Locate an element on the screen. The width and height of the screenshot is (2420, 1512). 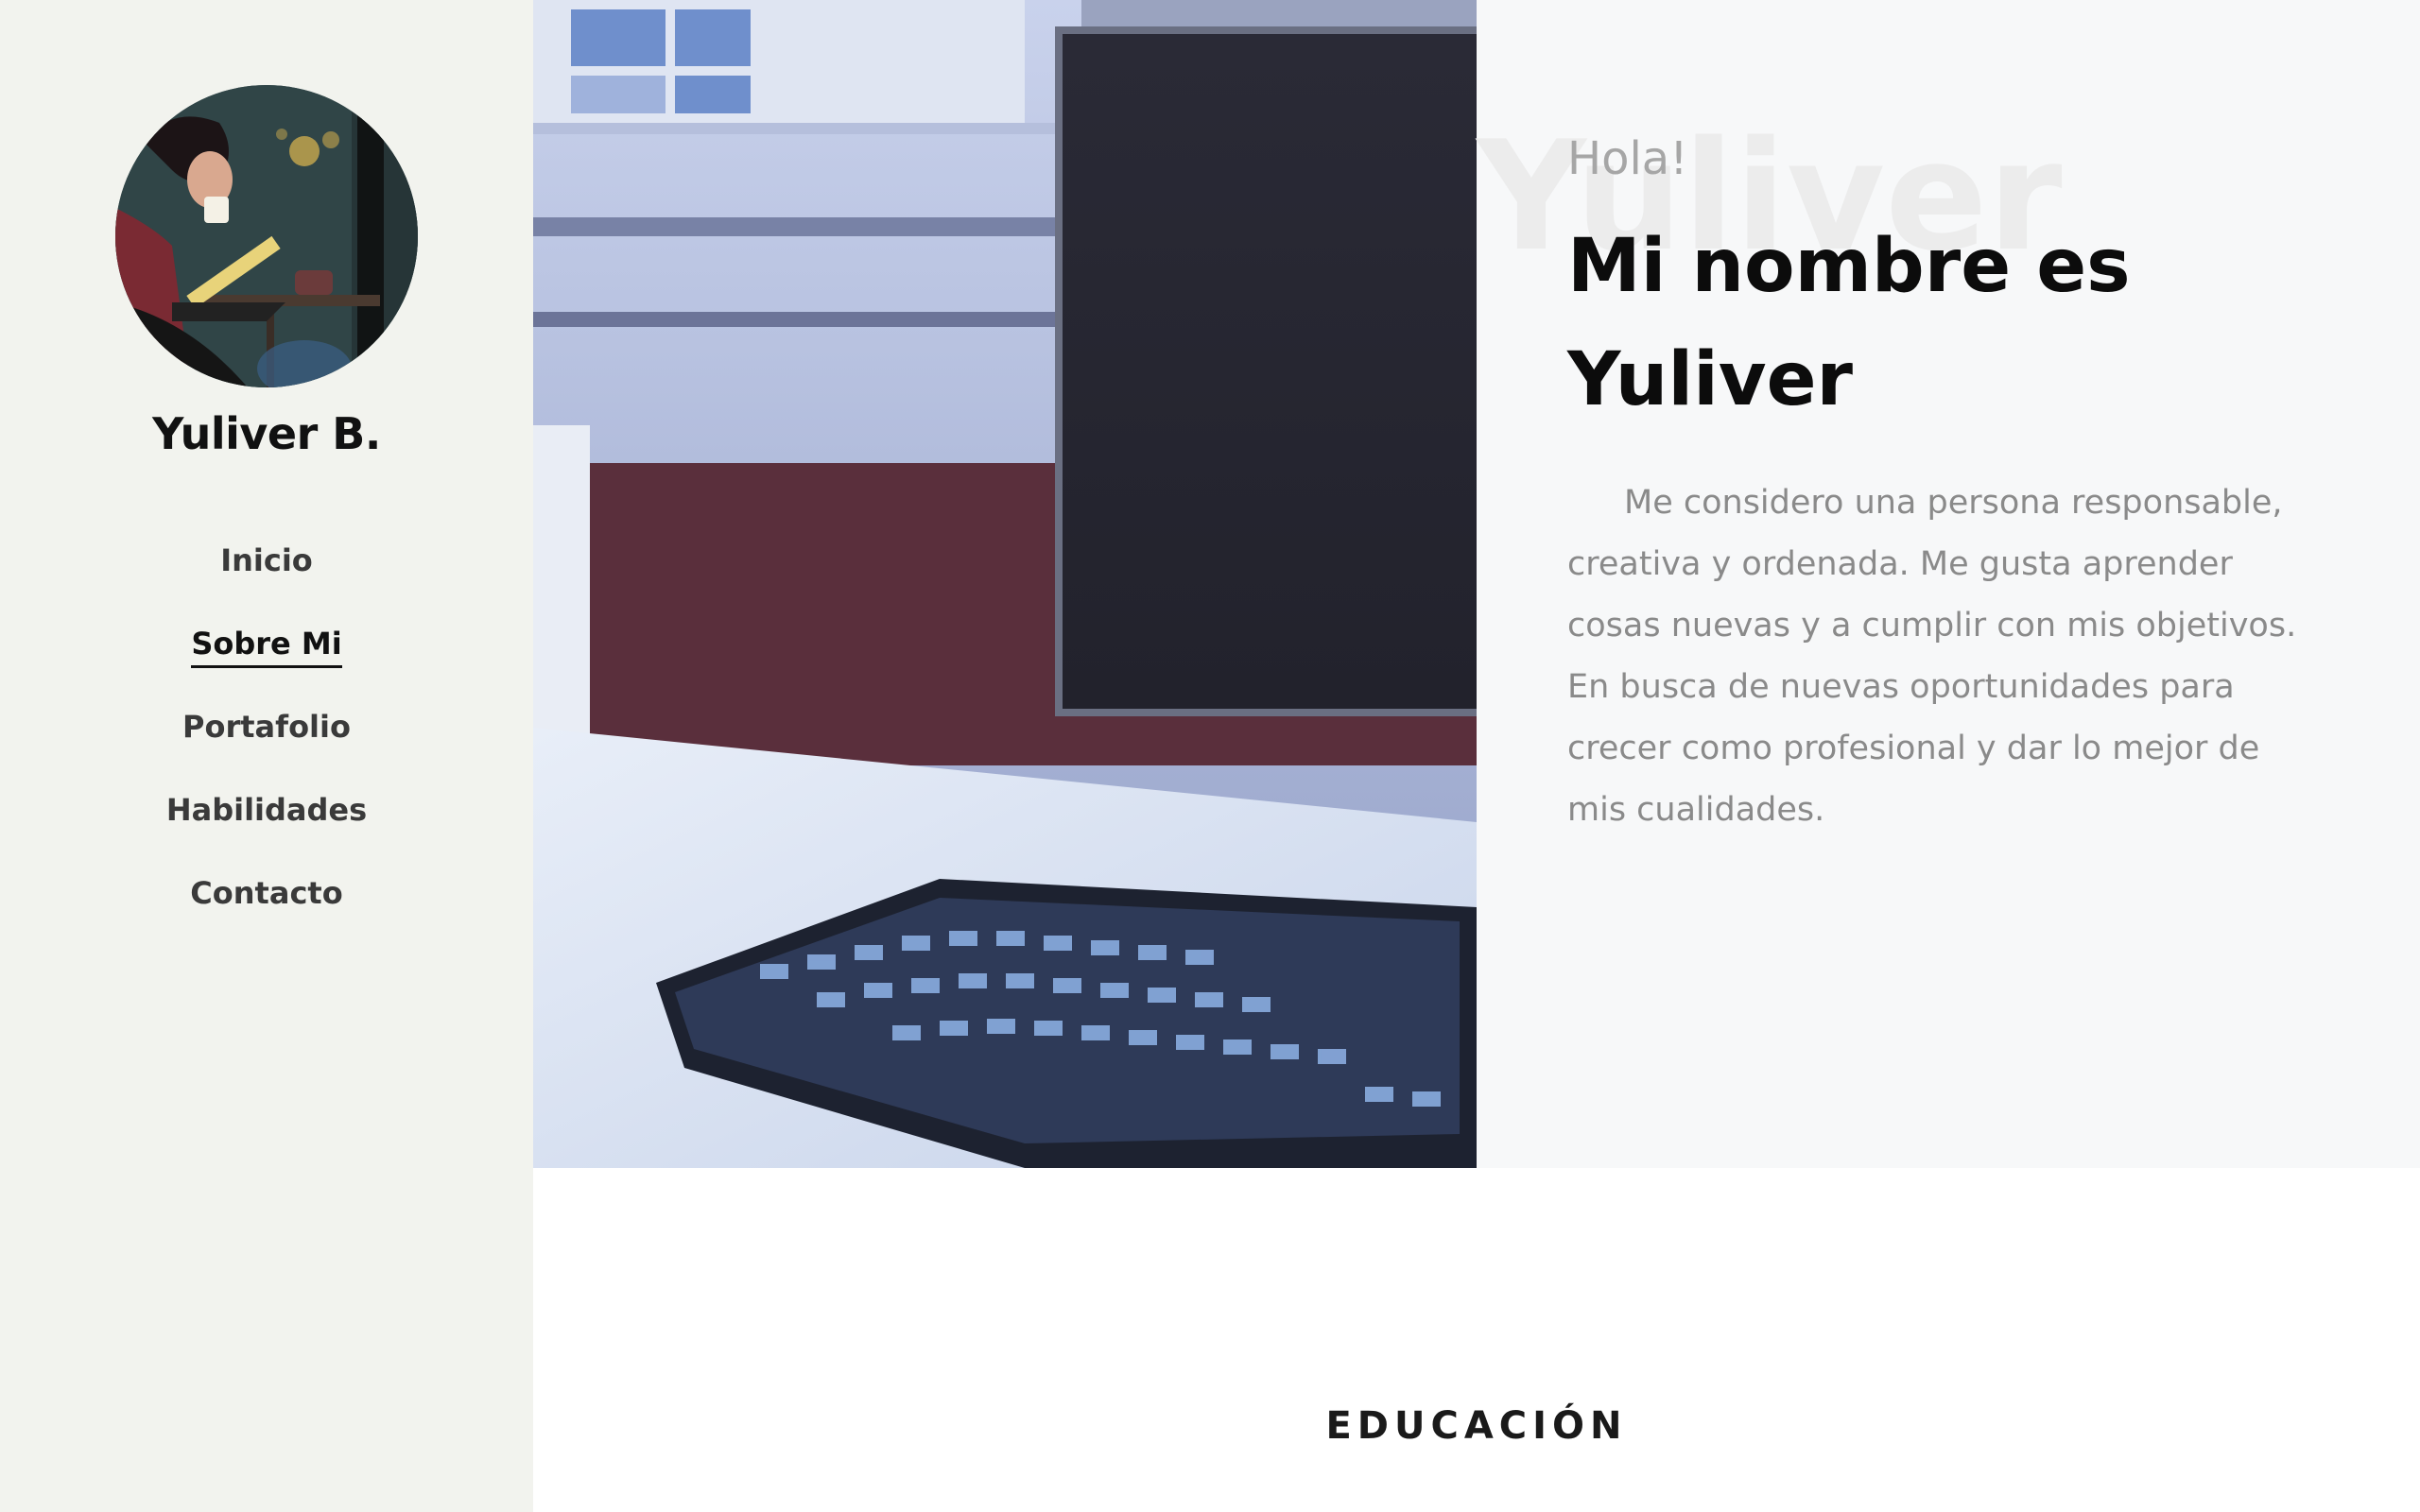
avatar-illustration is located at coordinates (266, 236).